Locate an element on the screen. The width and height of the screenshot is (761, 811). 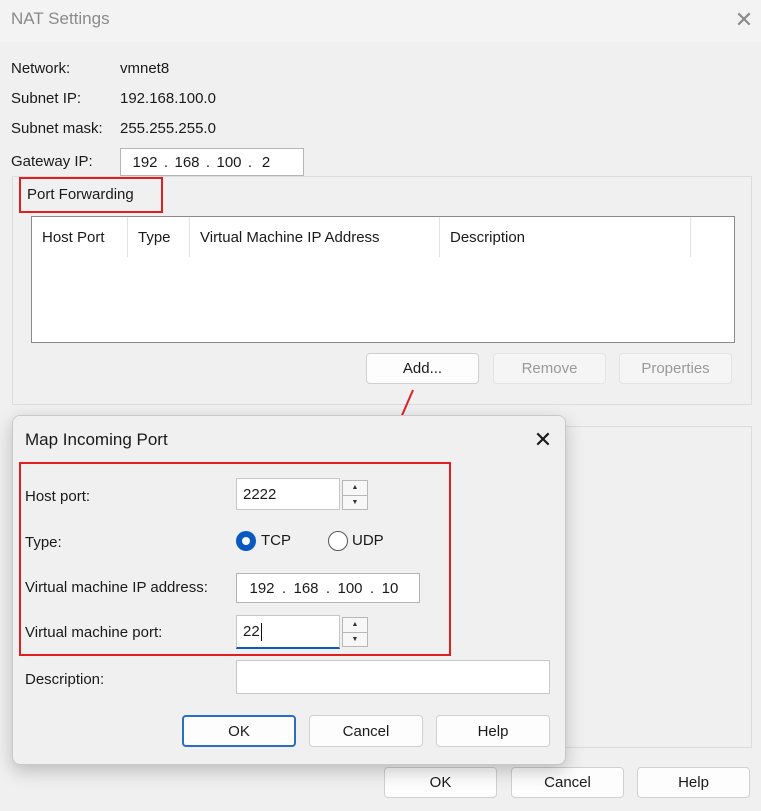
vm-ip-octet-3: 100 is located at coordinates (350, 588).